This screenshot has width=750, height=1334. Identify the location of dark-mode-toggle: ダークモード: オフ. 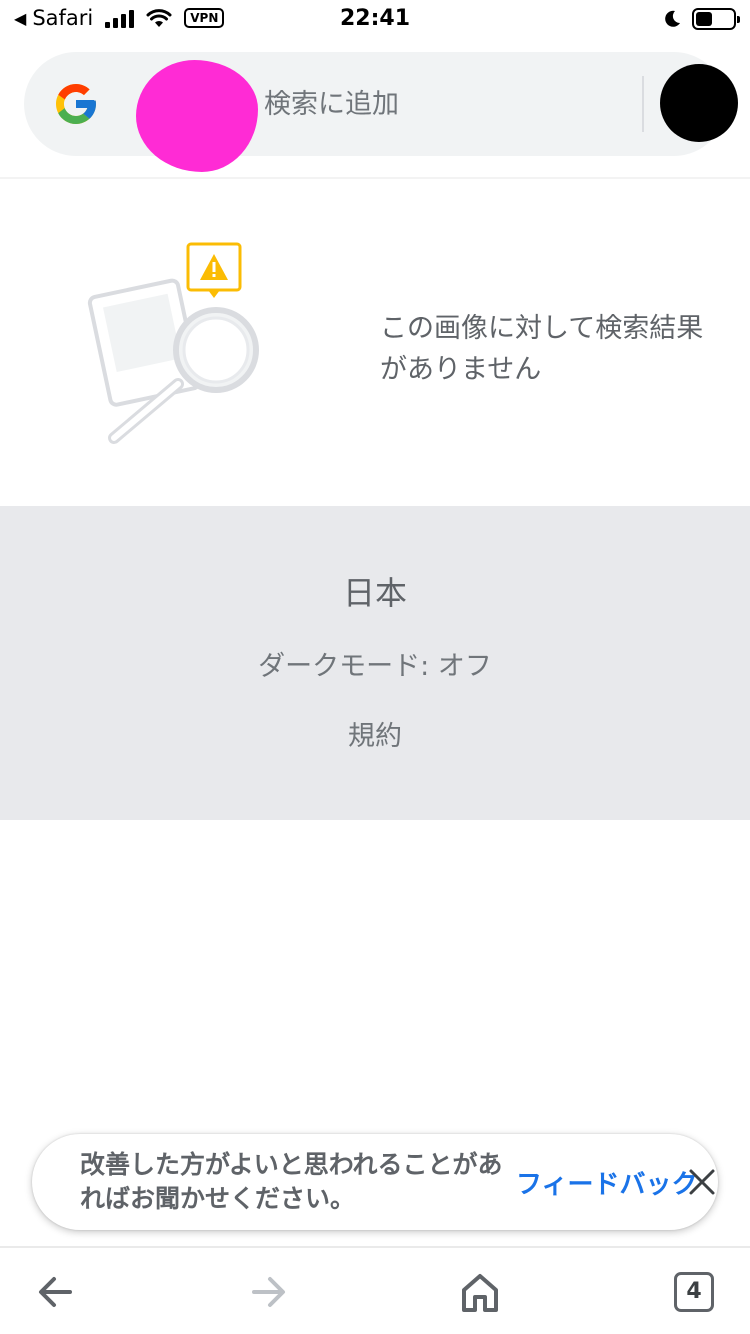
(375, 663).